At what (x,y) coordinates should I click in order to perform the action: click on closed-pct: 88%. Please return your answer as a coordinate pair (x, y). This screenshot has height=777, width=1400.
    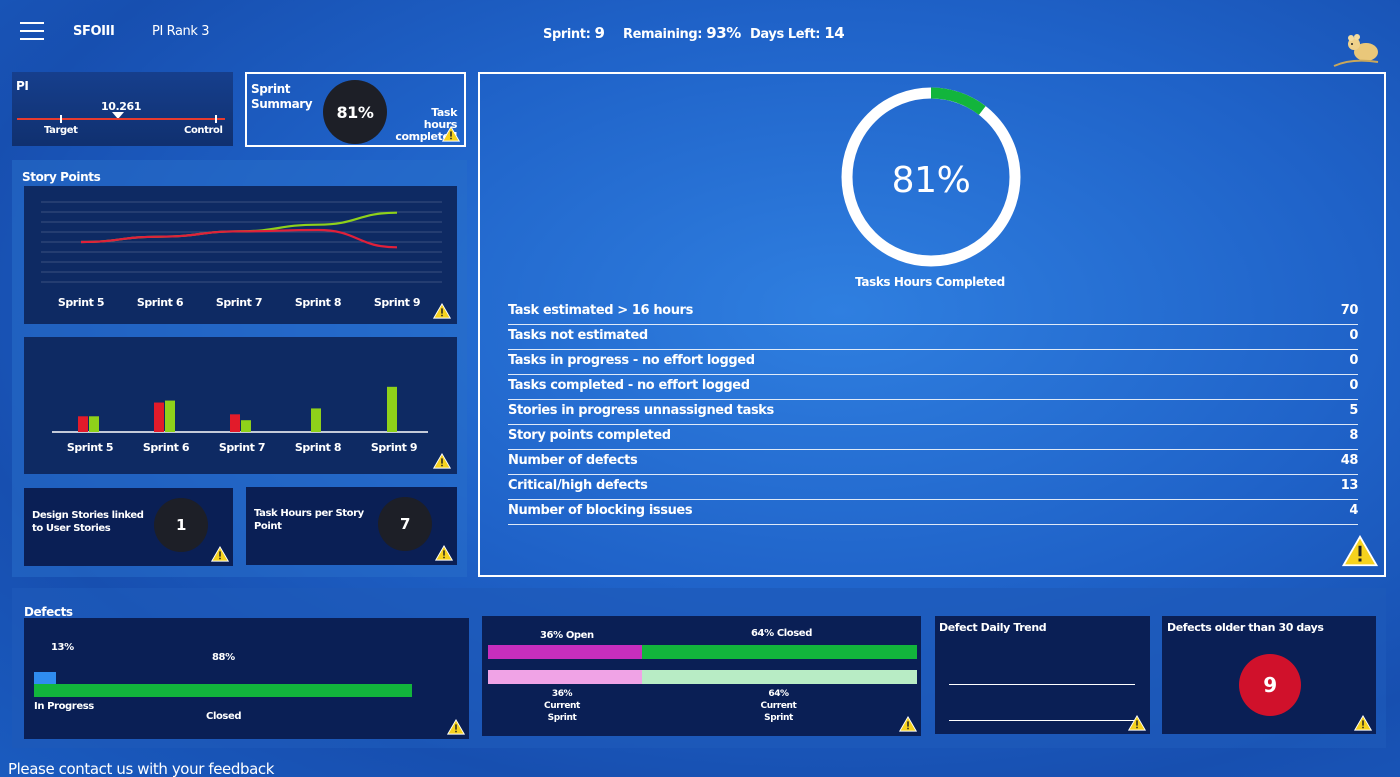
    Looking at the image, I should click on (223, 657).